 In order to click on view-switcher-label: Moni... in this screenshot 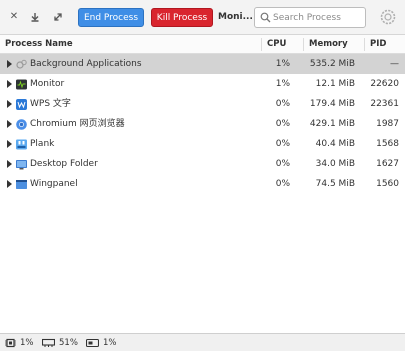, I will do `click(235, 17)`.